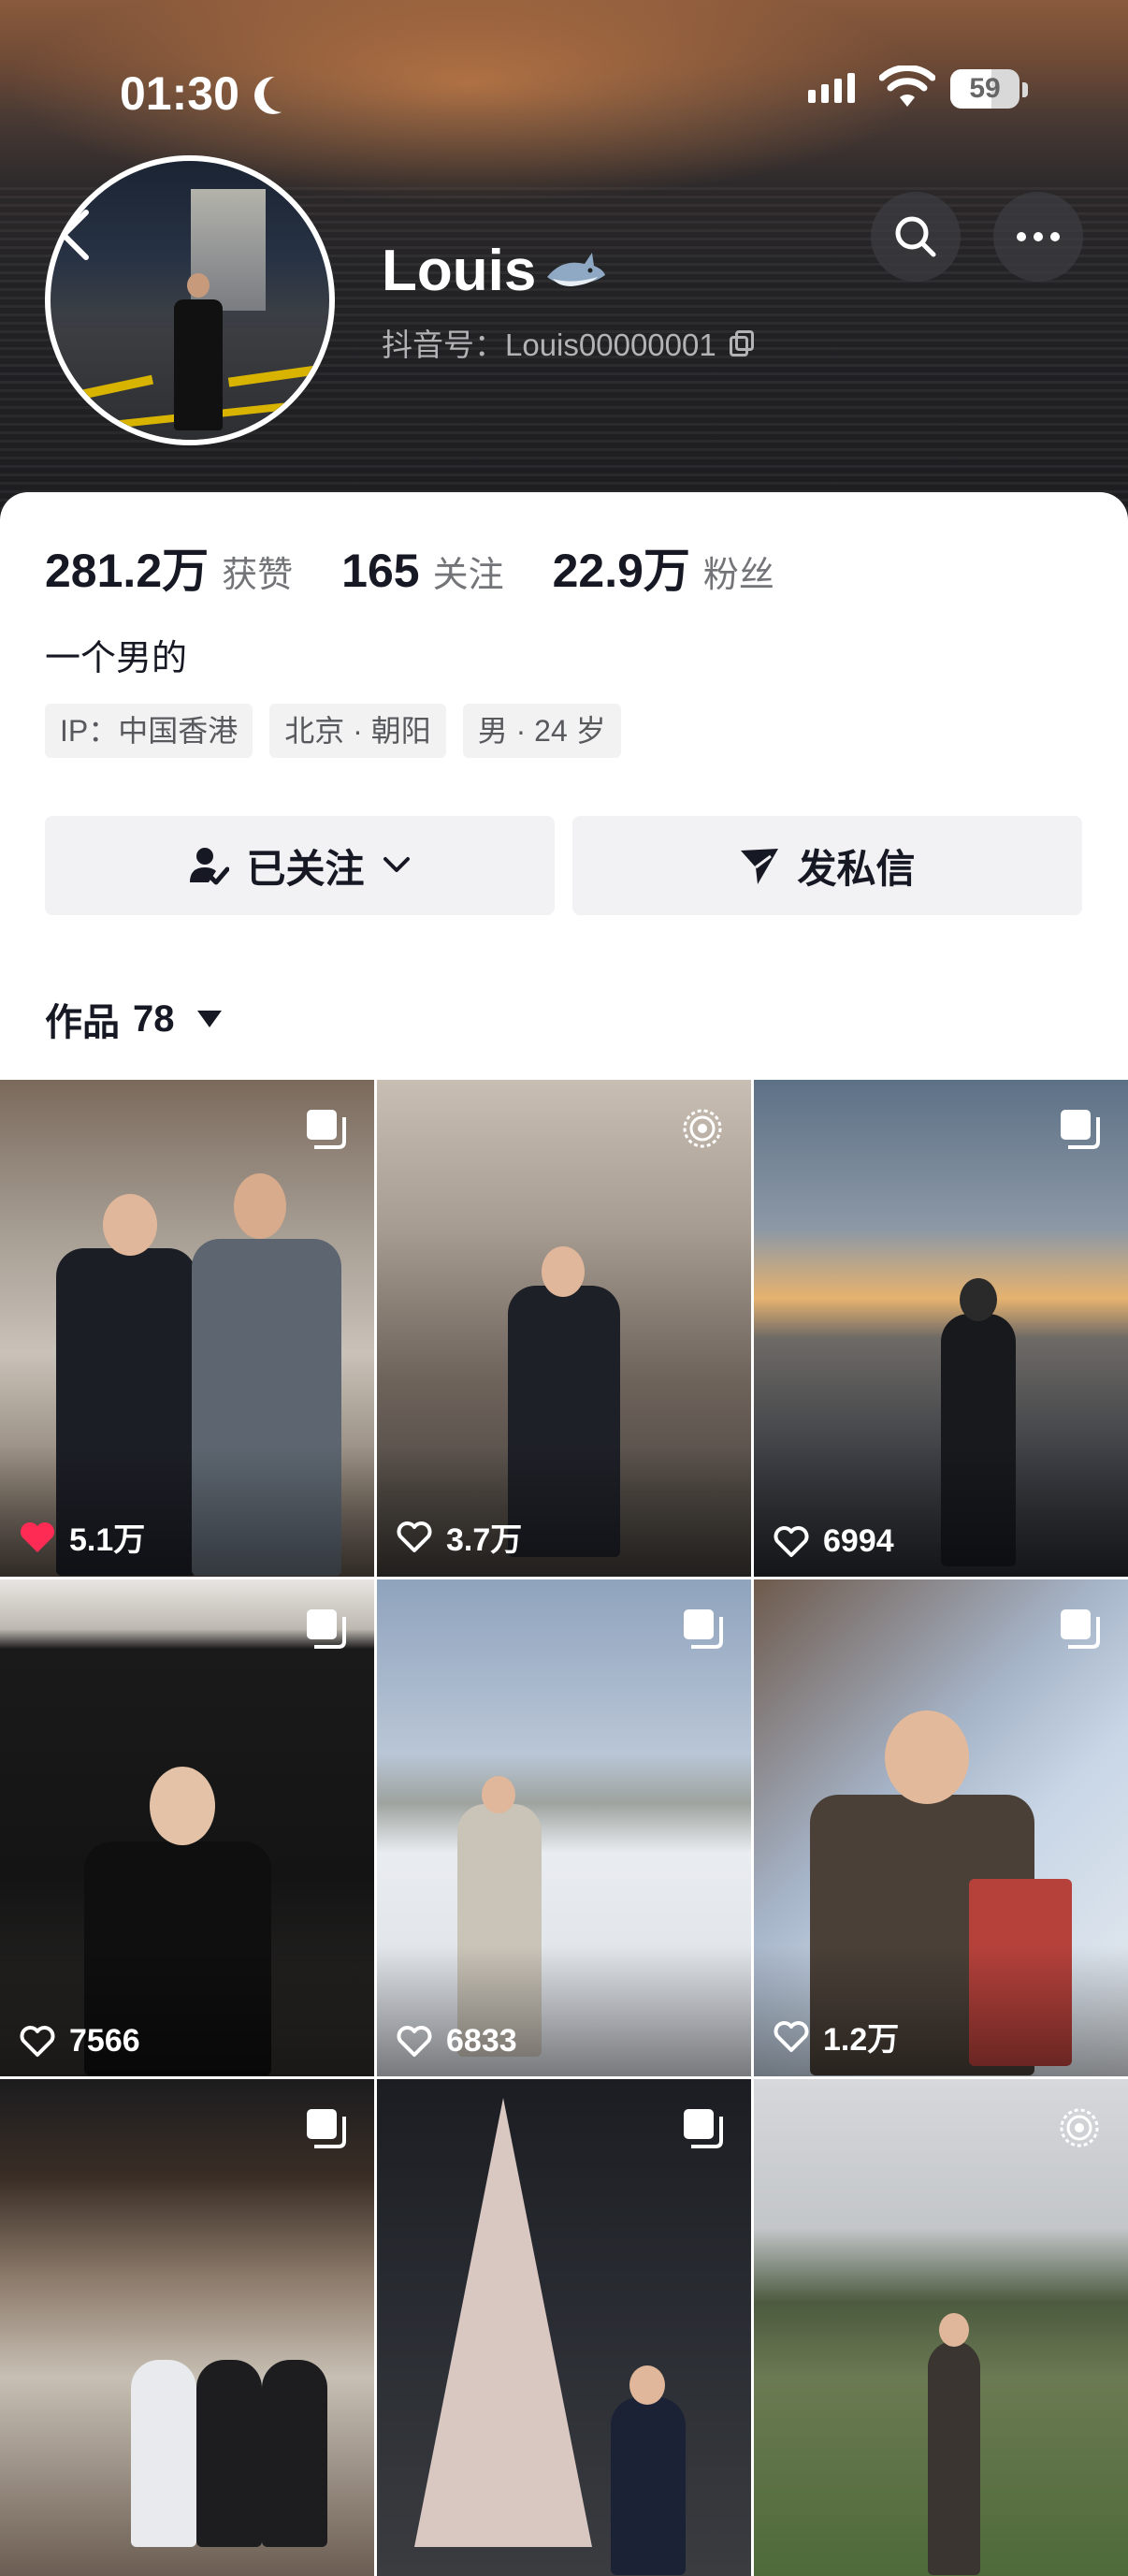 This screenshot has height=2576, width=1128. I want to click on douyin-id: 抖音号：Louis00000001, so click(568, 342).